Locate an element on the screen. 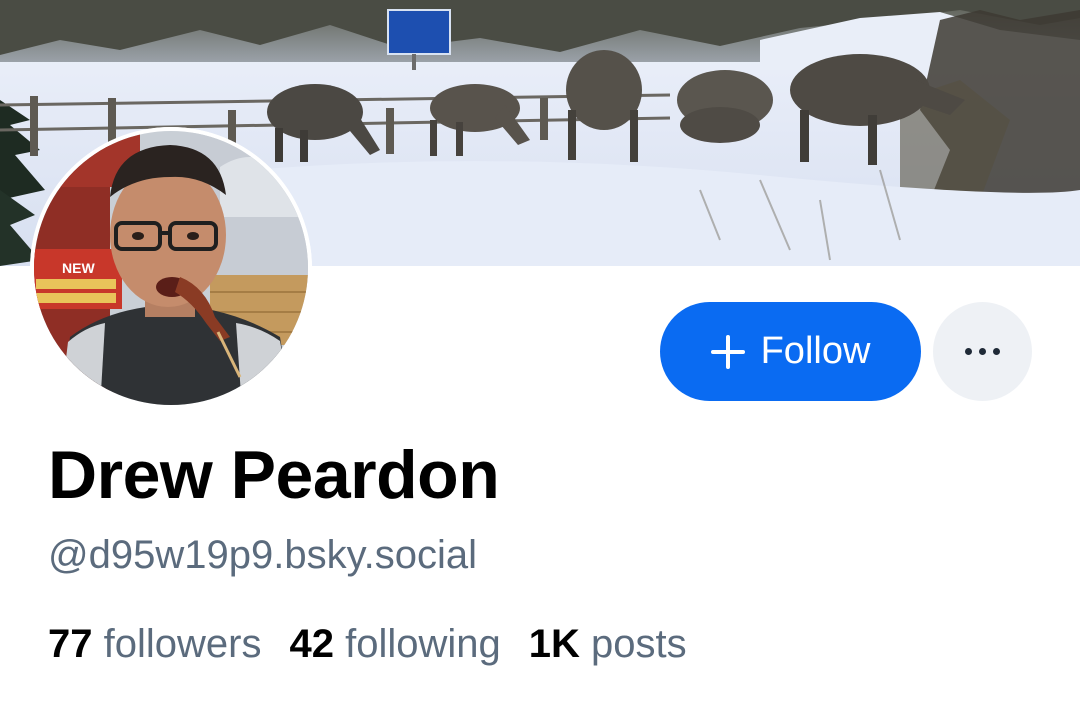  plus-icon is located at coordinates (727, 351).